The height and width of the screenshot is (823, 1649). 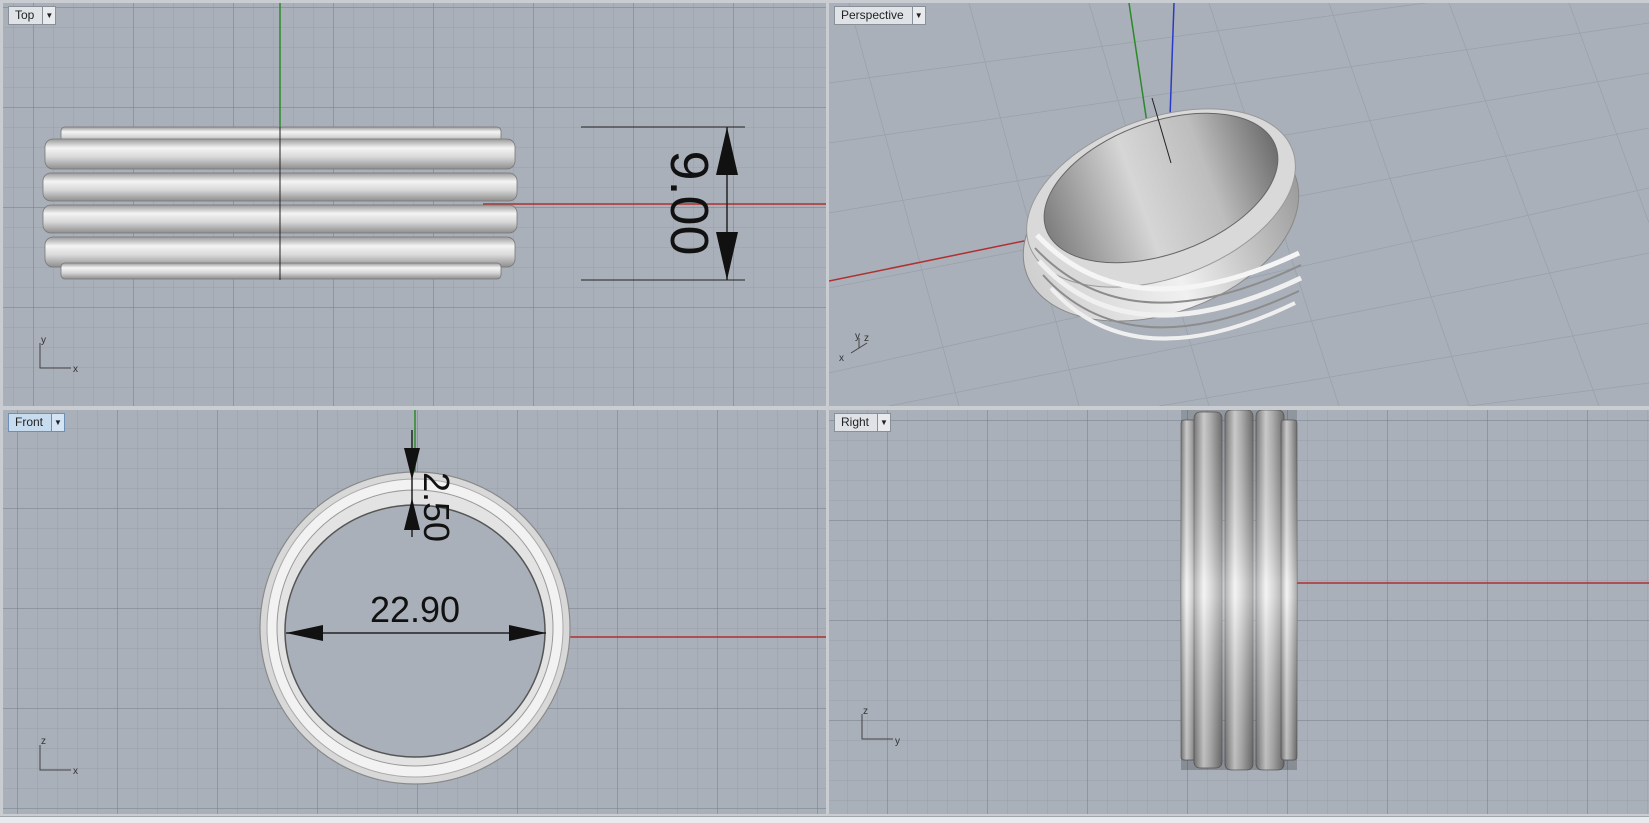 I want to click on viewport-tab-label: Perspective, so click(x=872, y=15).